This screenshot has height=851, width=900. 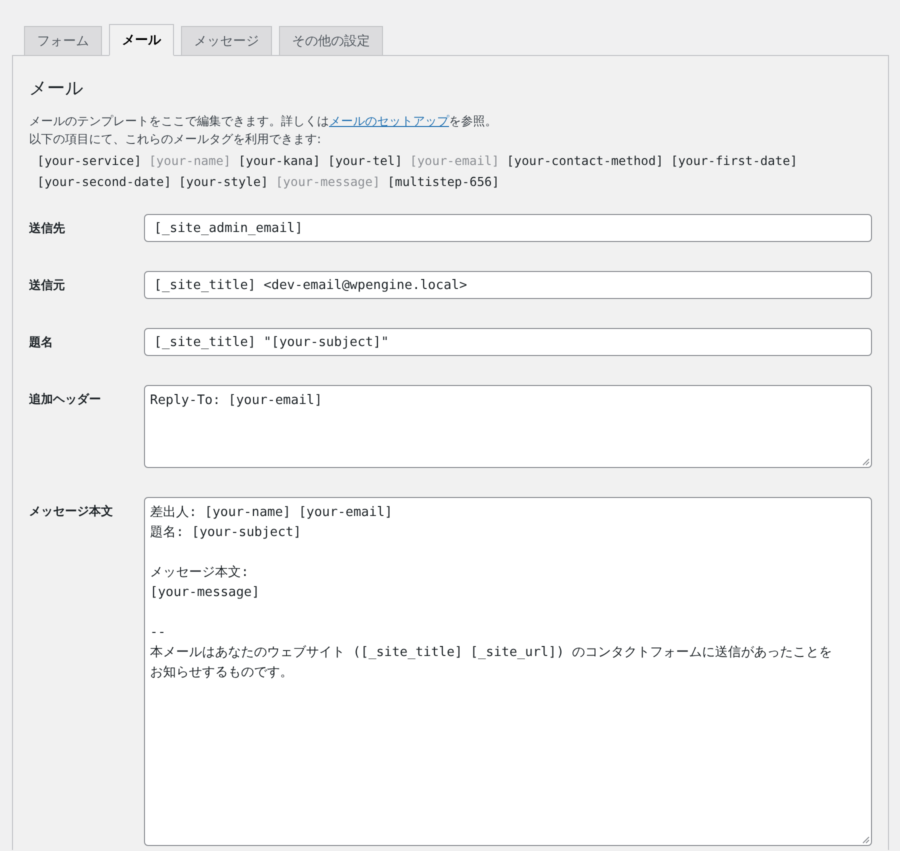 What do you see at coordinates (279, 160) in the screenshot?
I see `mail-tag: [your-kana]` at bounding box center [279, 160].